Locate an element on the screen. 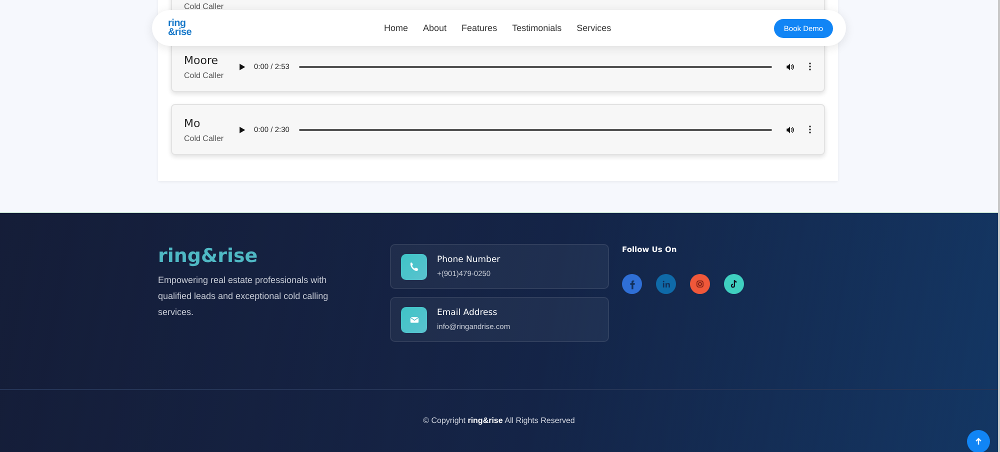 This screenshot has height=452, width=1000. footer-brand: ring&rise is located at coordinates (208, 256).